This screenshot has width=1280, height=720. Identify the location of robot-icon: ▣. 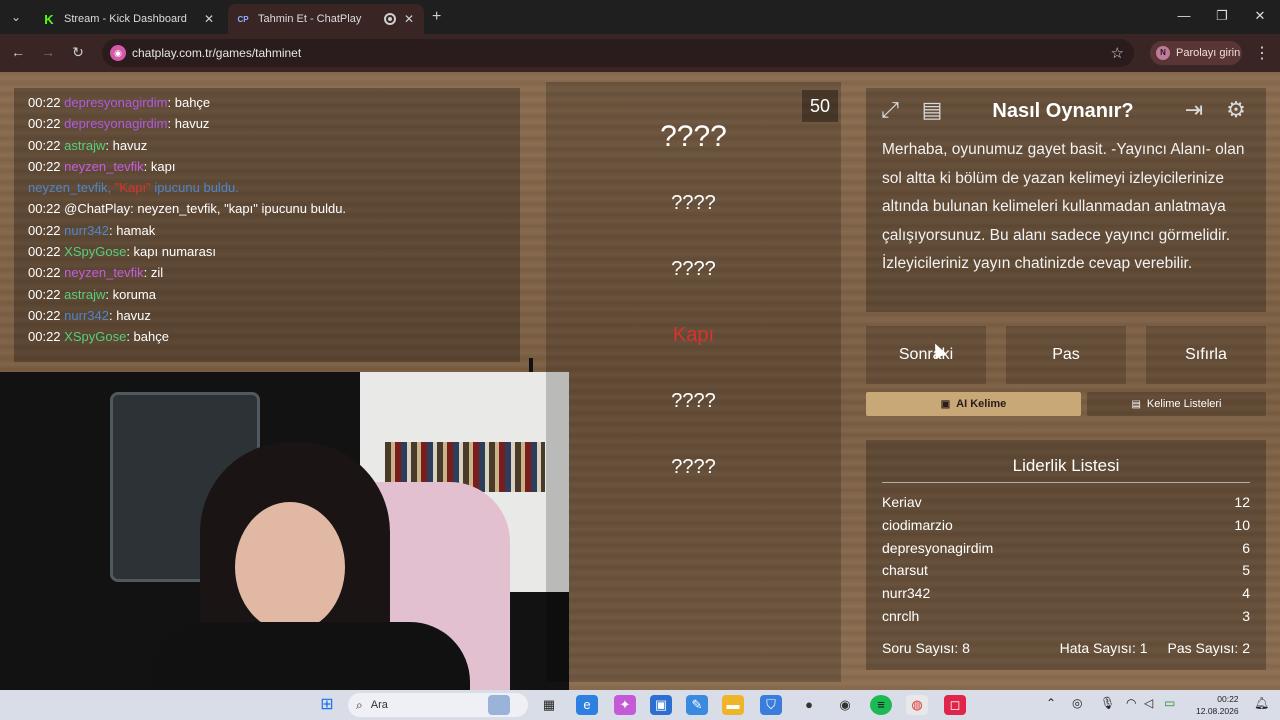
(945, 404).